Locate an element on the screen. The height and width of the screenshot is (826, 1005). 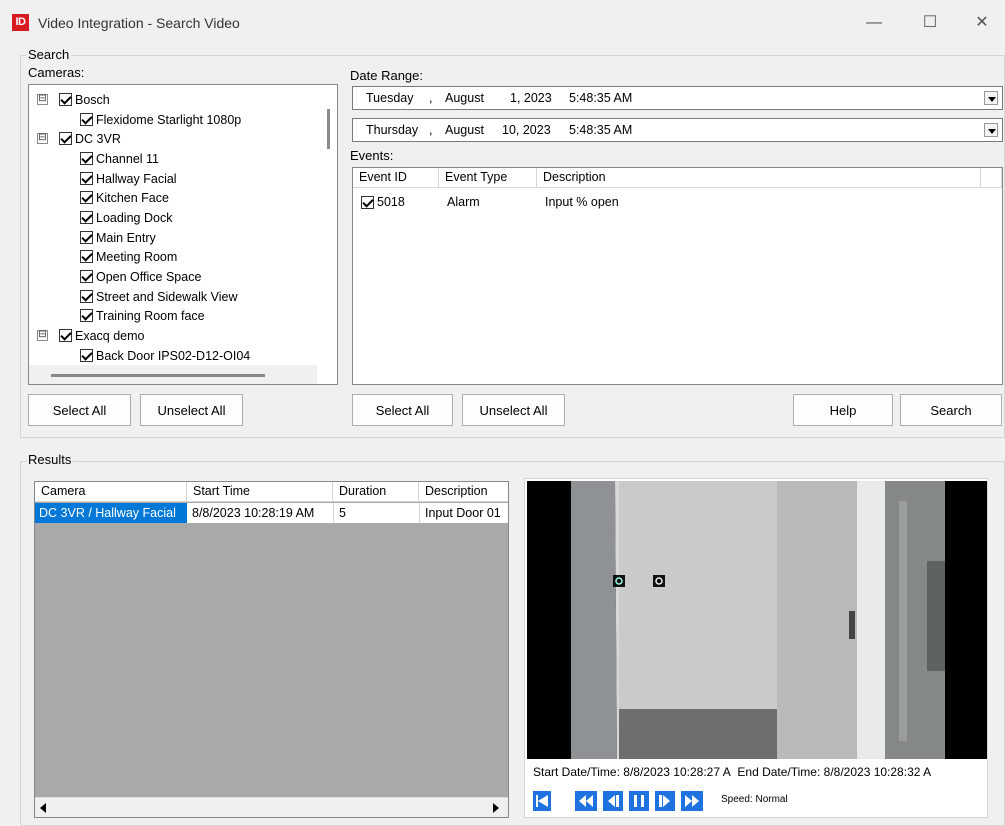
events-row: 5018 Alarm Input % open is located at coordinates (677, 202).